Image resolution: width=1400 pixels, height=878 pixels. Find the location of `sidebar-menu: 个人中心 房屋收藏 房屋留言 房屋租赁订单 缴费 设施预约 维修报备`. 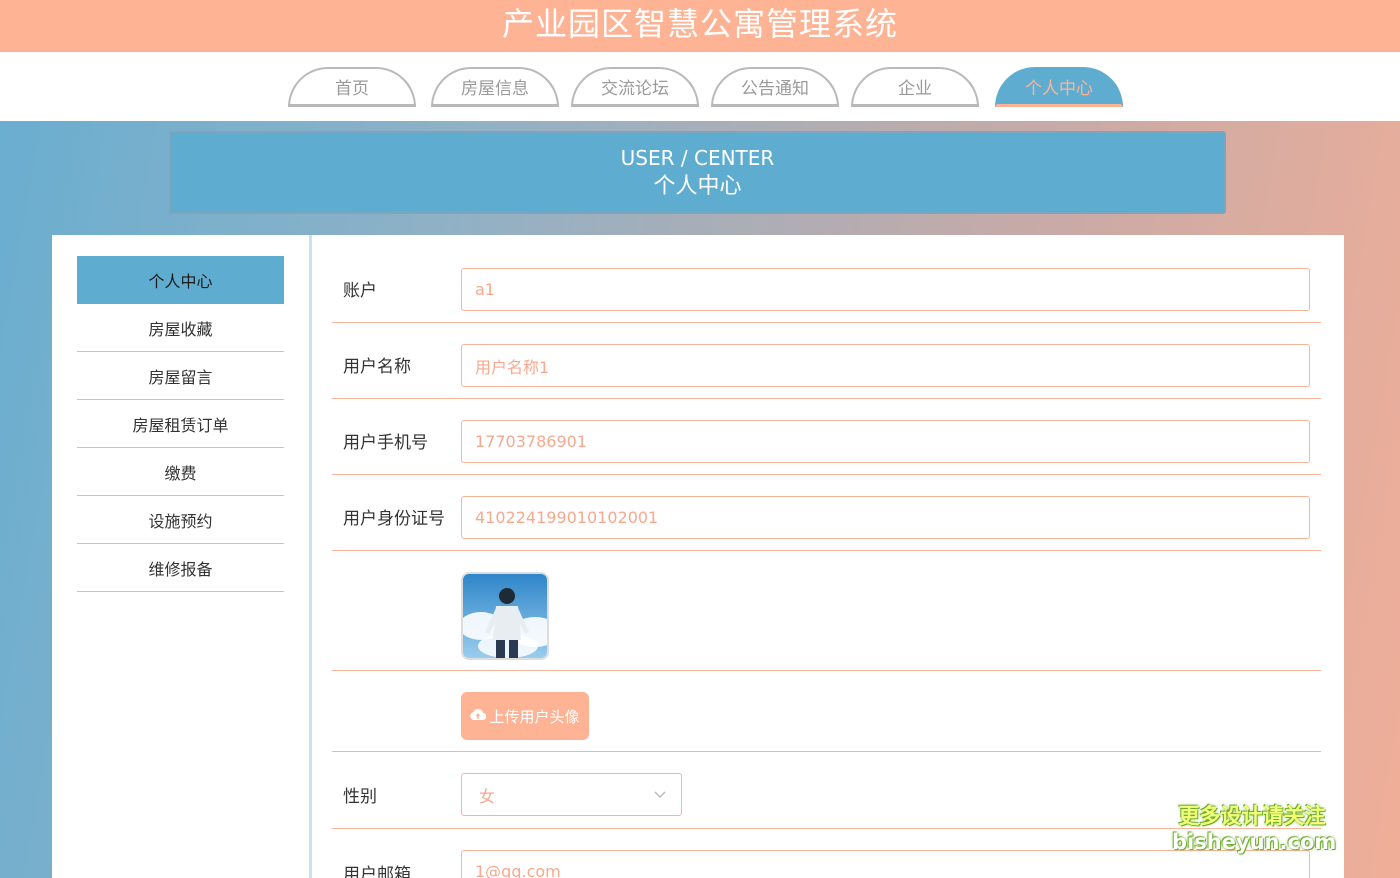

sidebar-menu: 个人中心 房屋收藏 房屋留言 房屋租赁订单 缴费 设施预约 维修报备 is located at coordinates (180, 424).